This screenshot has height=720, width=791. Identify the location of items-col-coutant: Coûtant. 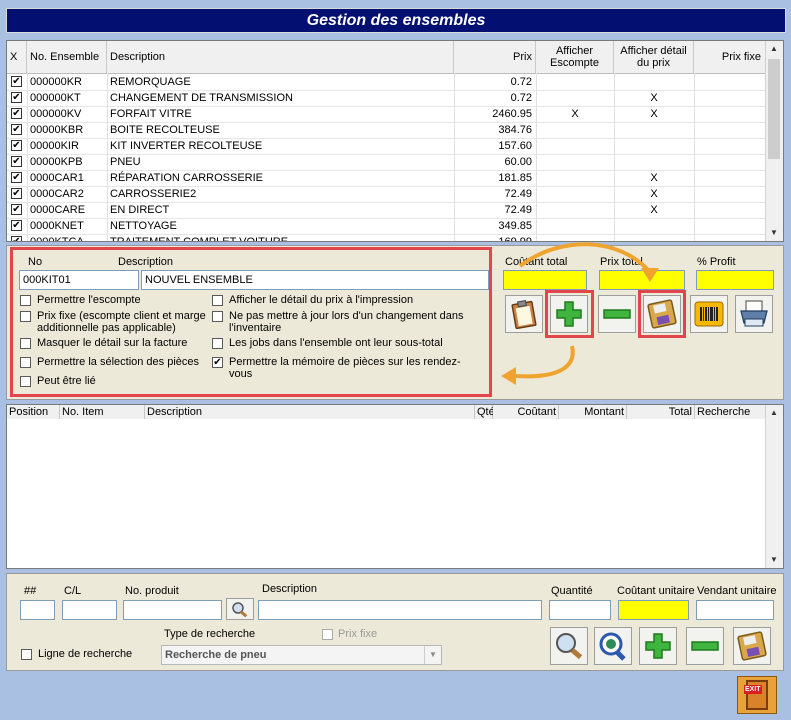
(526, 412).